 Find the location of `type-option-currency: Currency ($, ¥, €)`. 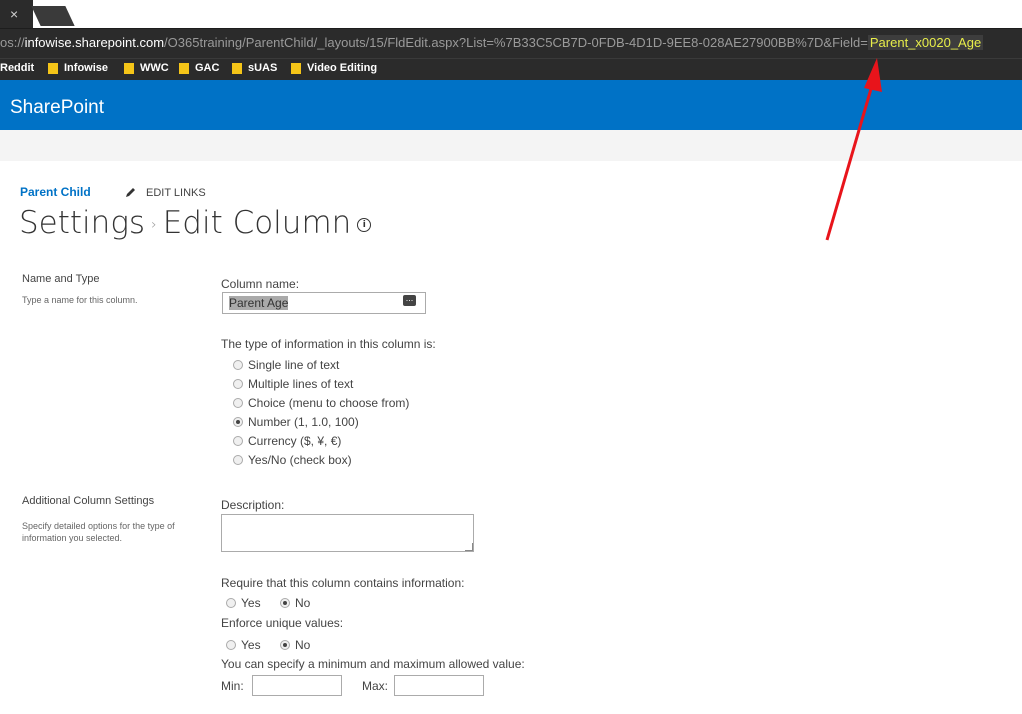

type-option-currency: Currency ($, ¥, €) is located at coordinates (287, 441).